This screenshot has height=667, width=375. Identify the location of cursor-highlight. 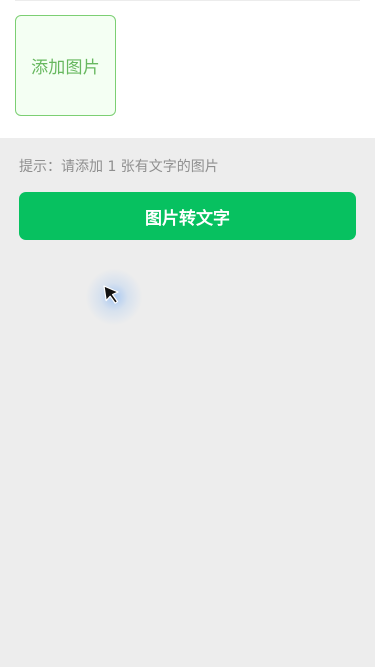
(114, 297).